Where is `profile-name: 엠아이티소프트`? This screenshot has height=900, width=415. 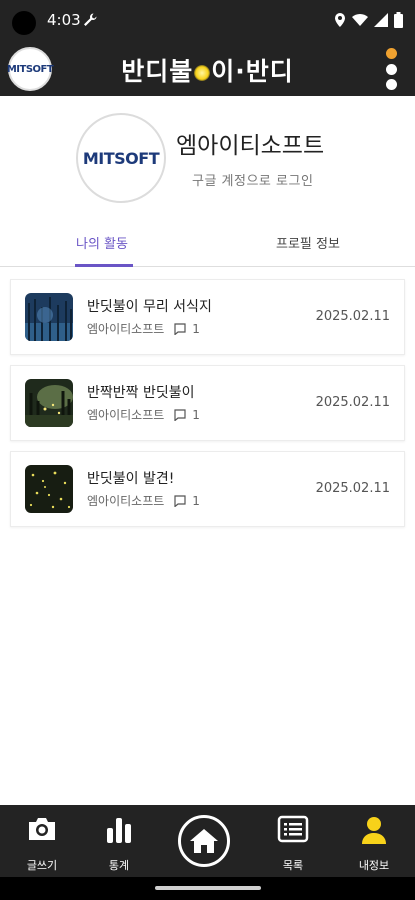 profile-name: 엠아이티소프트 is located at coordinates (250, 146).